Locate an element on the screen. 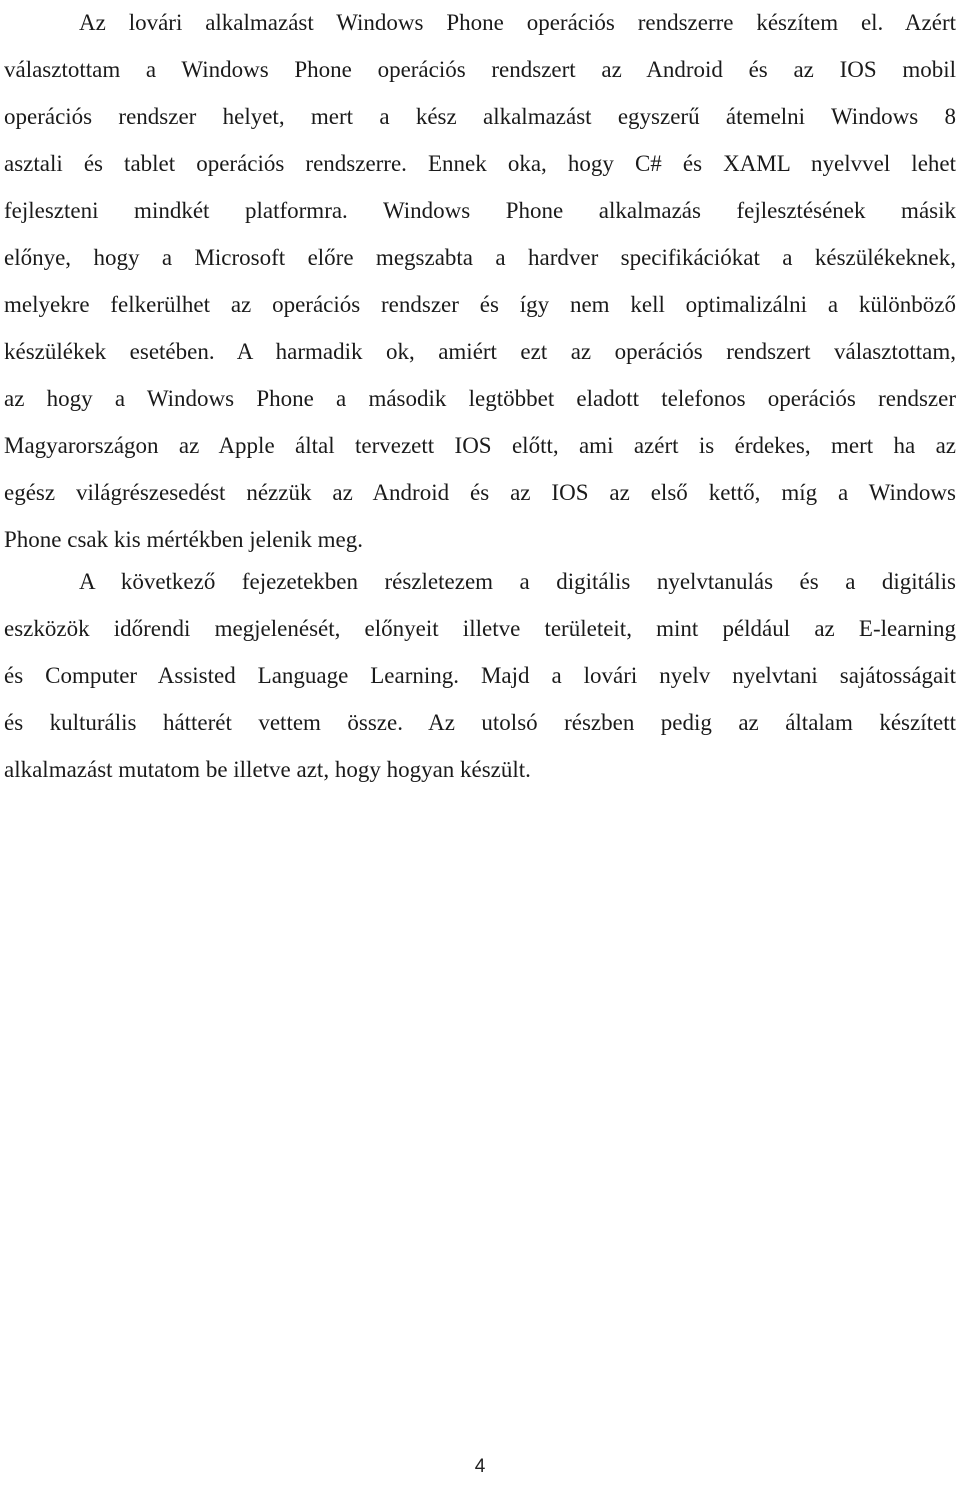 The image size is (960, 1487). page-number: 4 is located at coordinates (480, 1466).